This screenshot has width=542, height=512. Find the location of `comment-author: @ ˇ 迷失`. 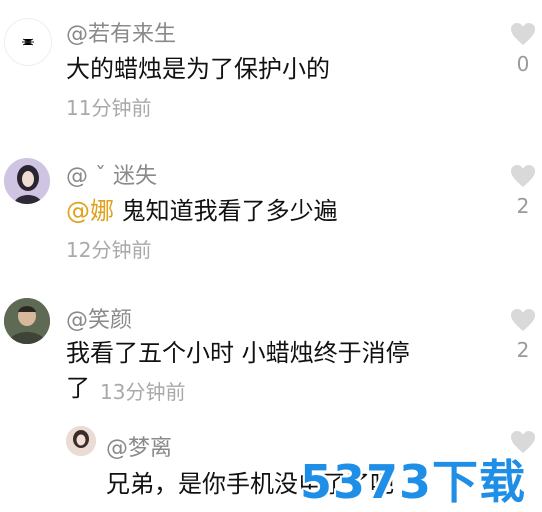

comment-author: @ ˇ 迷失 is located at coordinates (111, 174).